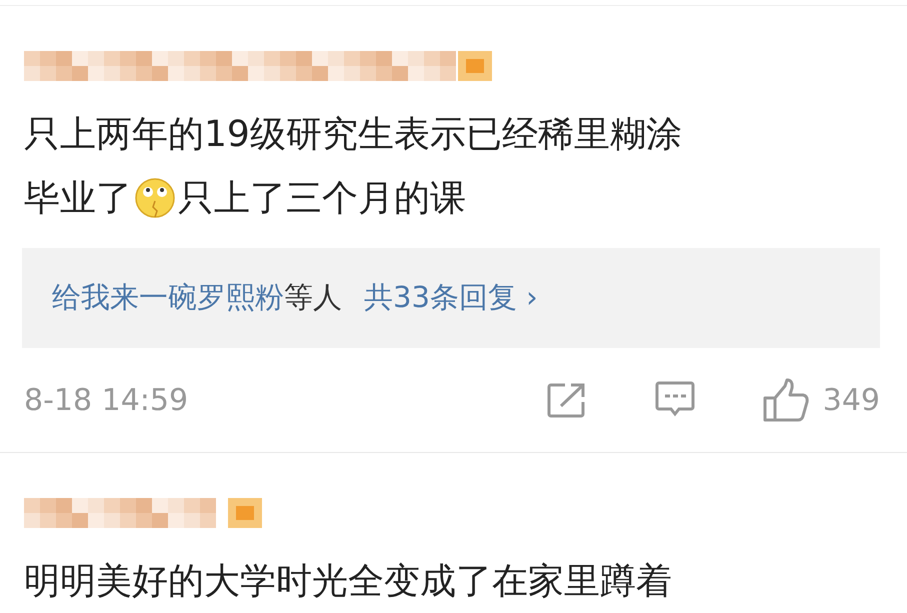 The height and width of the screenshot is (613, 907). What do you see at coordinates (566, 400) in the screenshot?
I see `share-icon` at bounding box center [566, 400].